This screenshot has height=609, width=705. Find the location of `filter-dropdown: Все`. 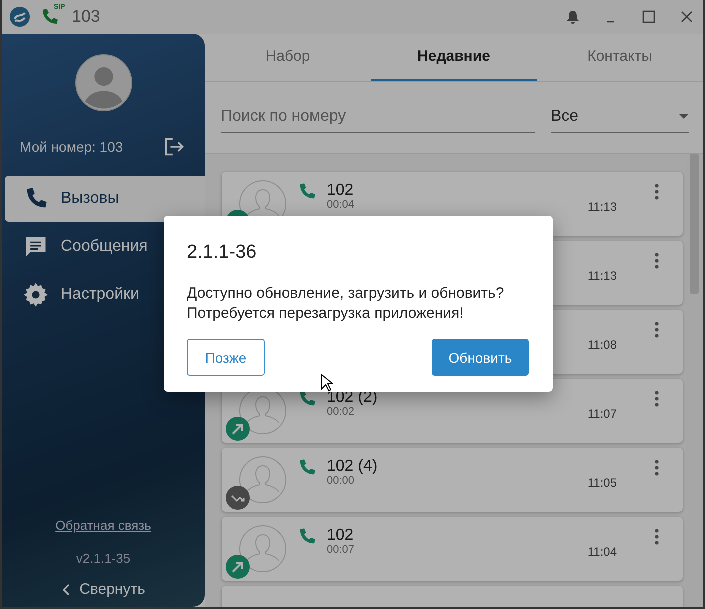

filter-dropdown: Все is located at coordinates (620, 117).